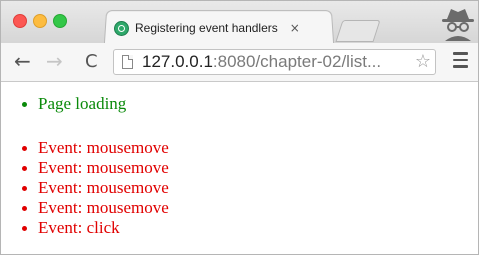 This screenshot has width=479, height=255. I want to click on page-favicon-icon, so click(121, 28).